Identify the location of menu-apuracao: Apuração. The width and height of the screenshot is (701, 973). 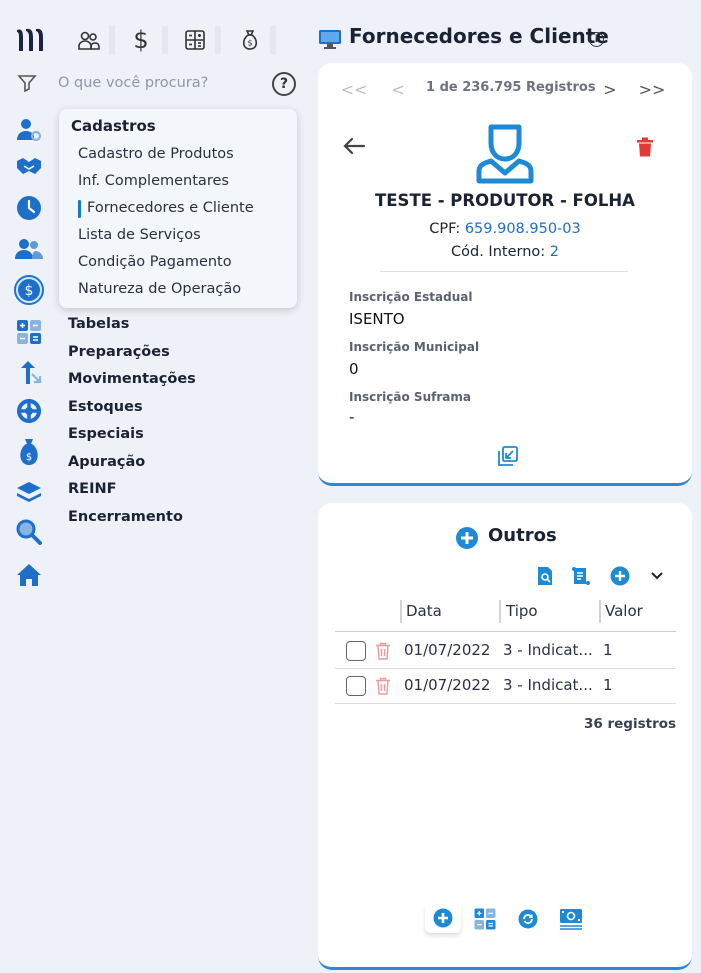
(106, 462).